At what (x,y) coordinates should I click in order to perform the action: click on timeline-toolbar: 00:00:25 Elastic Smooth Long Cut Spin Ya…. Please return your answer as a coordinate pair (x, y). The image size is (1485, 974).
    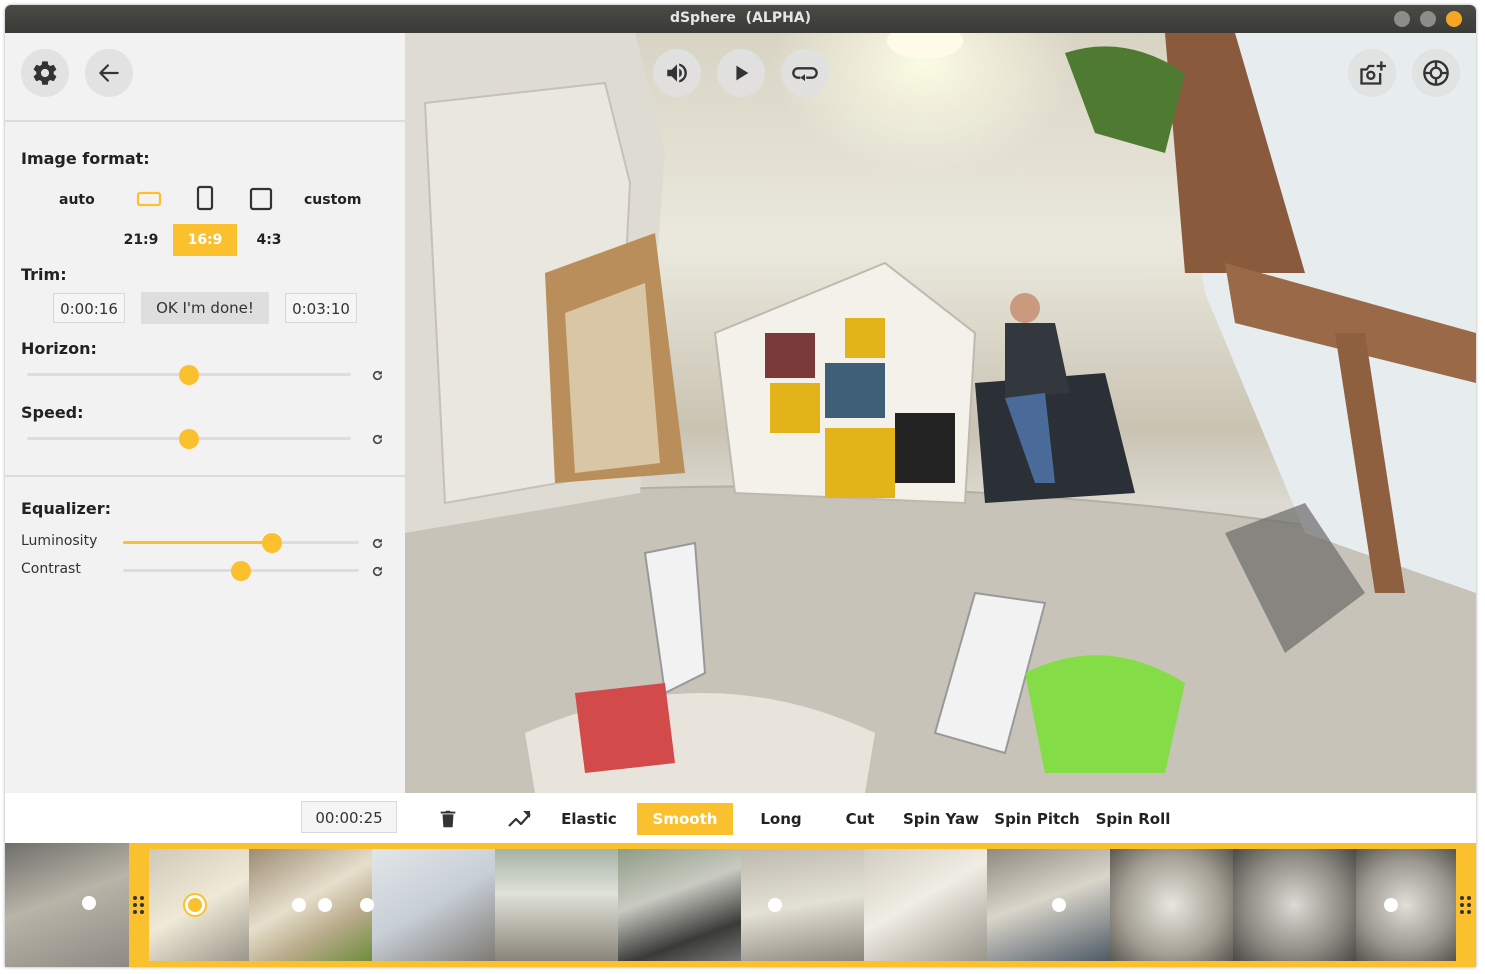
    Looking at the image, I should click on (740, 818).